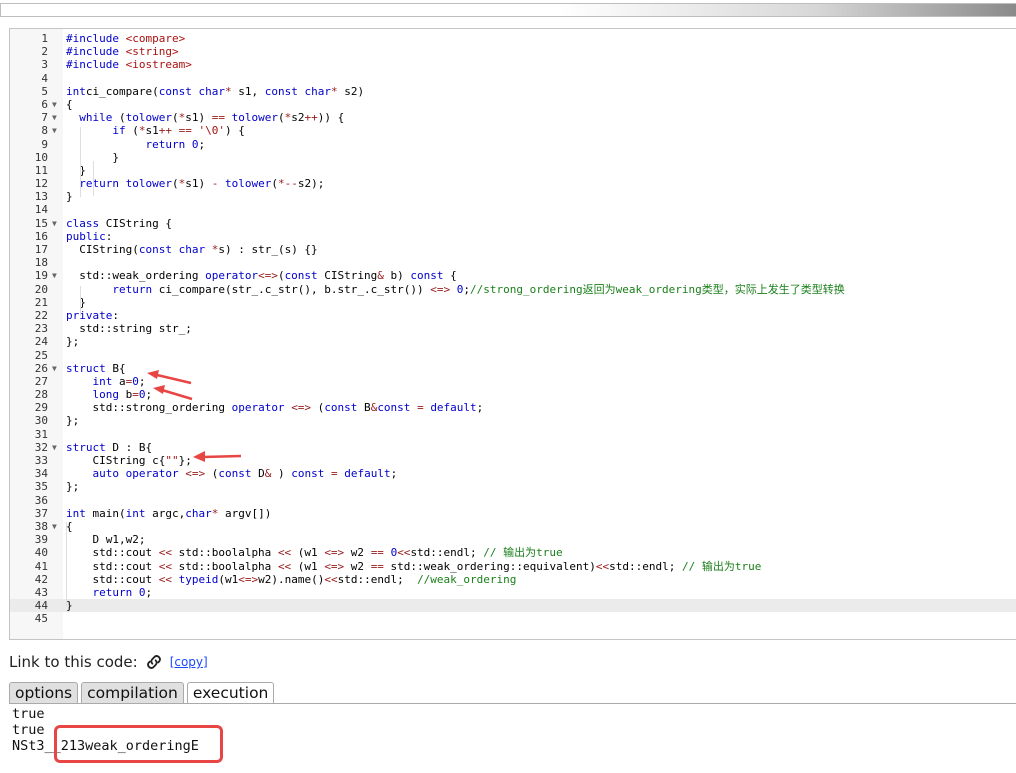  What do you see at coordinates (105, 513) in the screenshot?
I see `code-token: main(` at bounding box center [105, 513].